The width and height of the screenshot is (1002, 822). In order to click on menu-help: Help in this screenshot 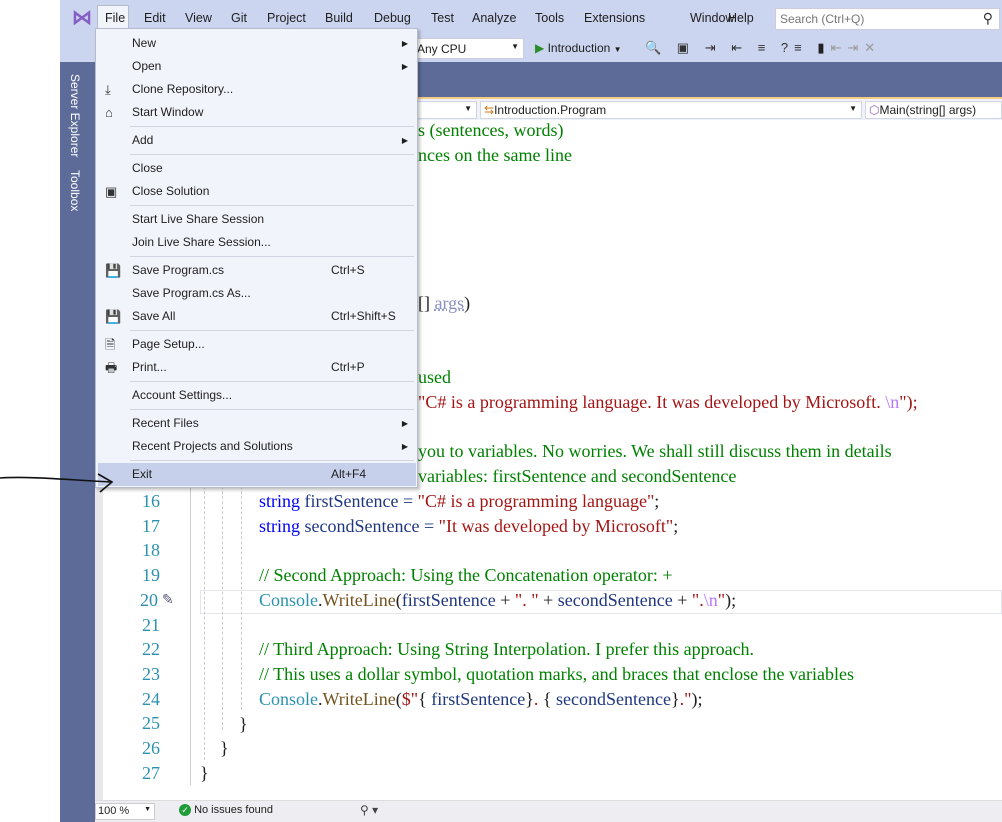, I will do `click(741, 18)`.